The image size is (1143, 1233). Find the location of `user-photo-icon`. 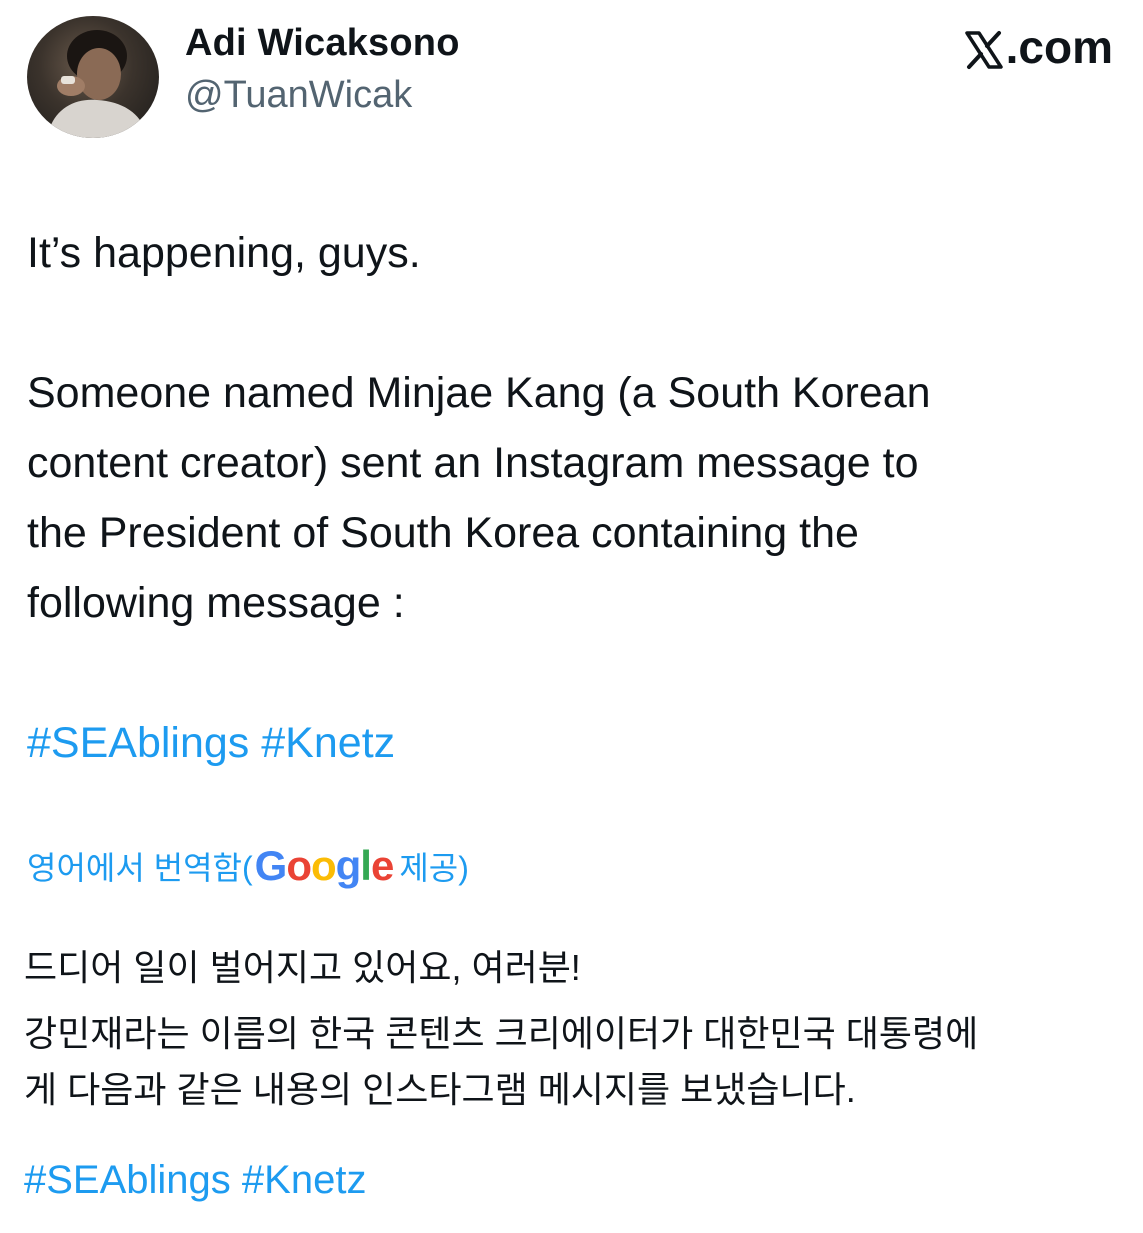

user-photo-icon is located at coordinates (98, 84).